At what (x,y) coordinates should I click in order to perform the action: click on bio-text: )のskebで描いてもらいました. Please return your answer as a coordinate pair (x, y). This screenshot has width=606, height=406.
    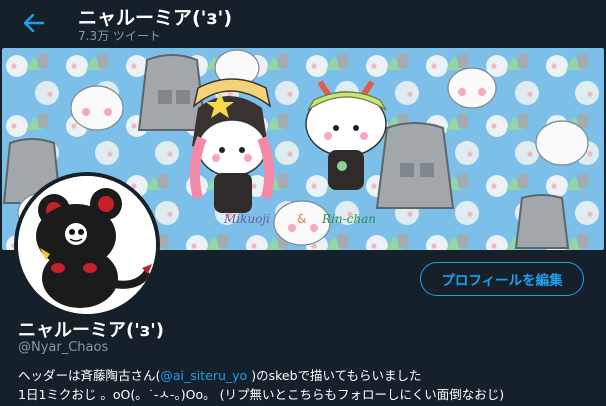
    Looking at the image, I should click on (334, 375).